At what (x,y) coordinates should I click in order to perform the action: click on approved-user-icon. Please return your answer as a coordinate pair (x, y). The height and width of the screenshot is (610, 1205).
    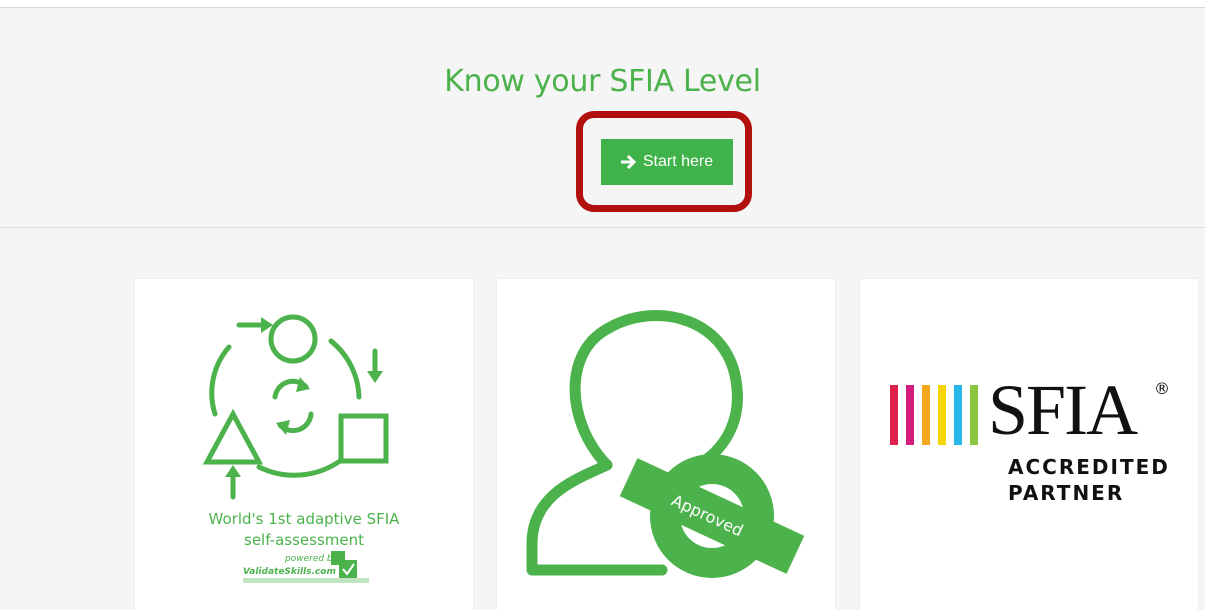
    Looking at the image, I should click on (665, 444).